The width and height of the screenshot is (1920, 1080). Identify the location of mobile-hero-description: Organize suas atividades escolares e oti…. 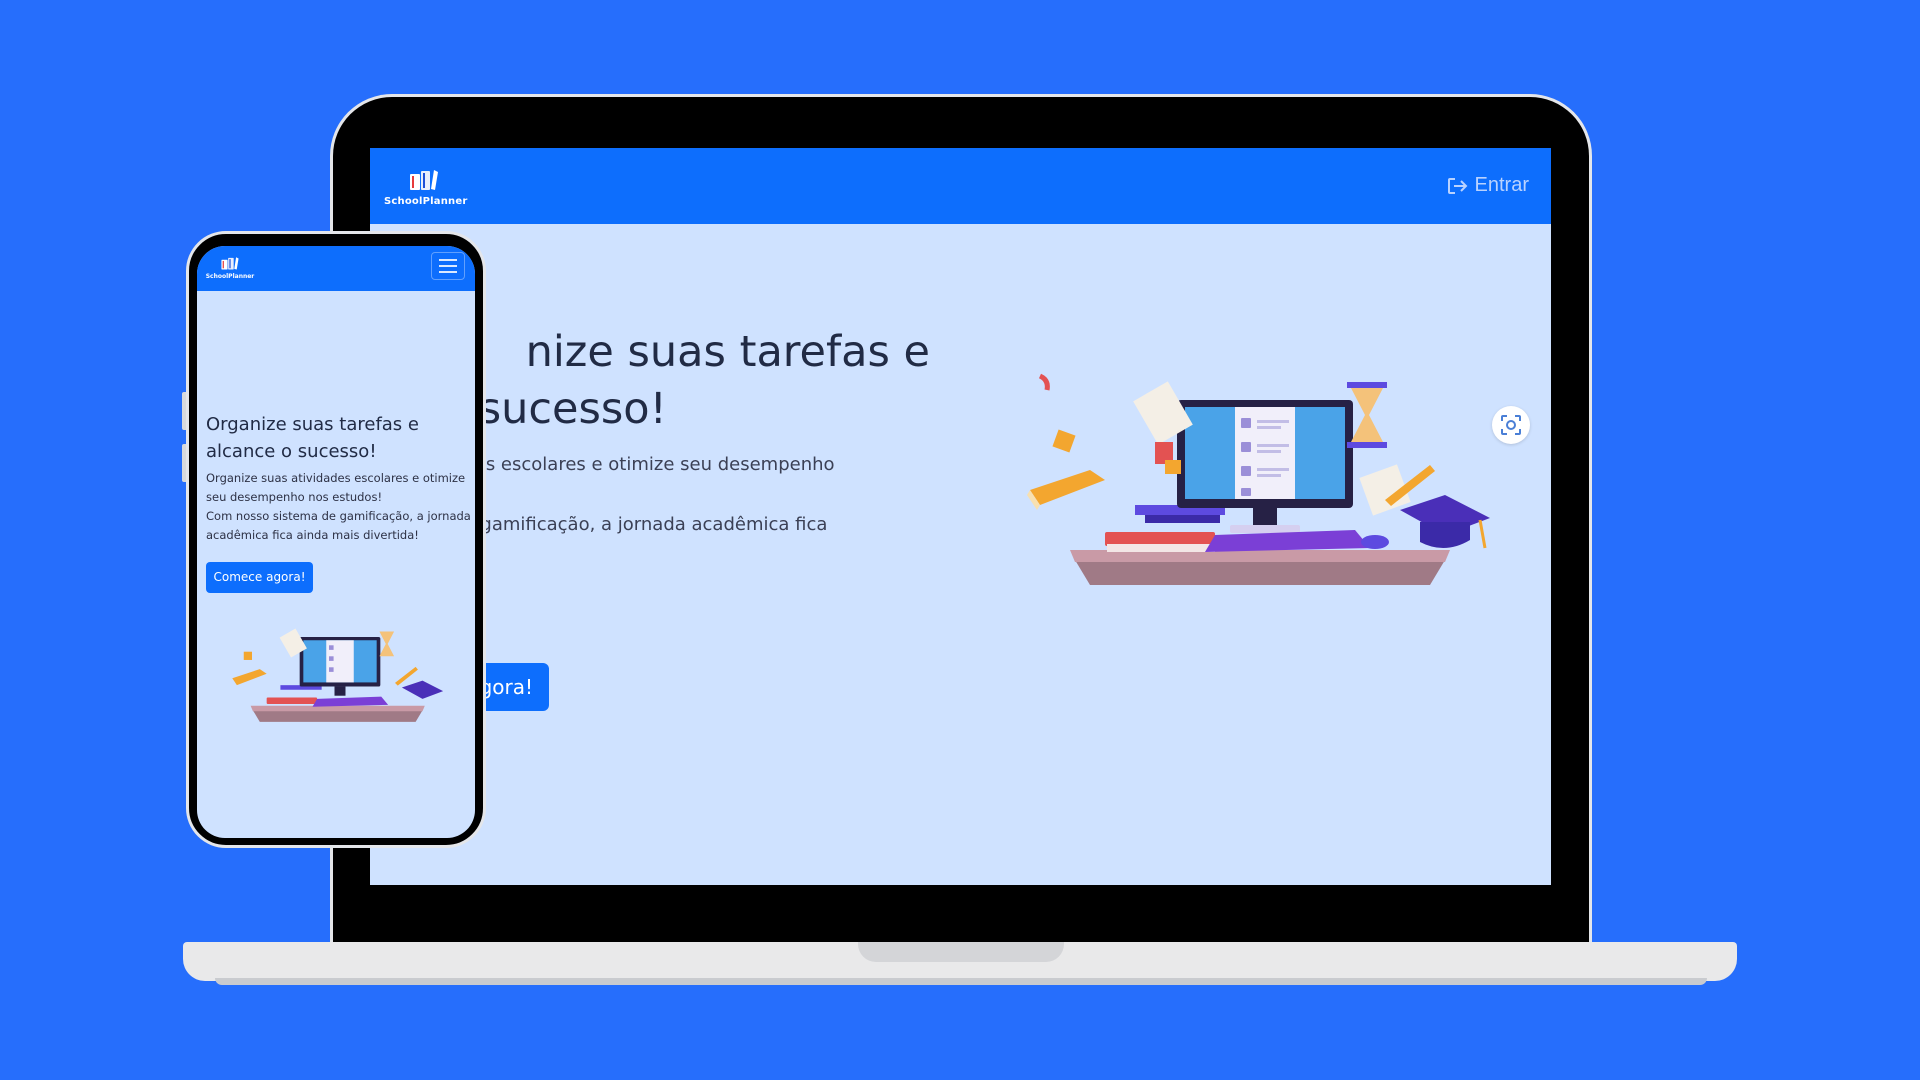
(338, 507).